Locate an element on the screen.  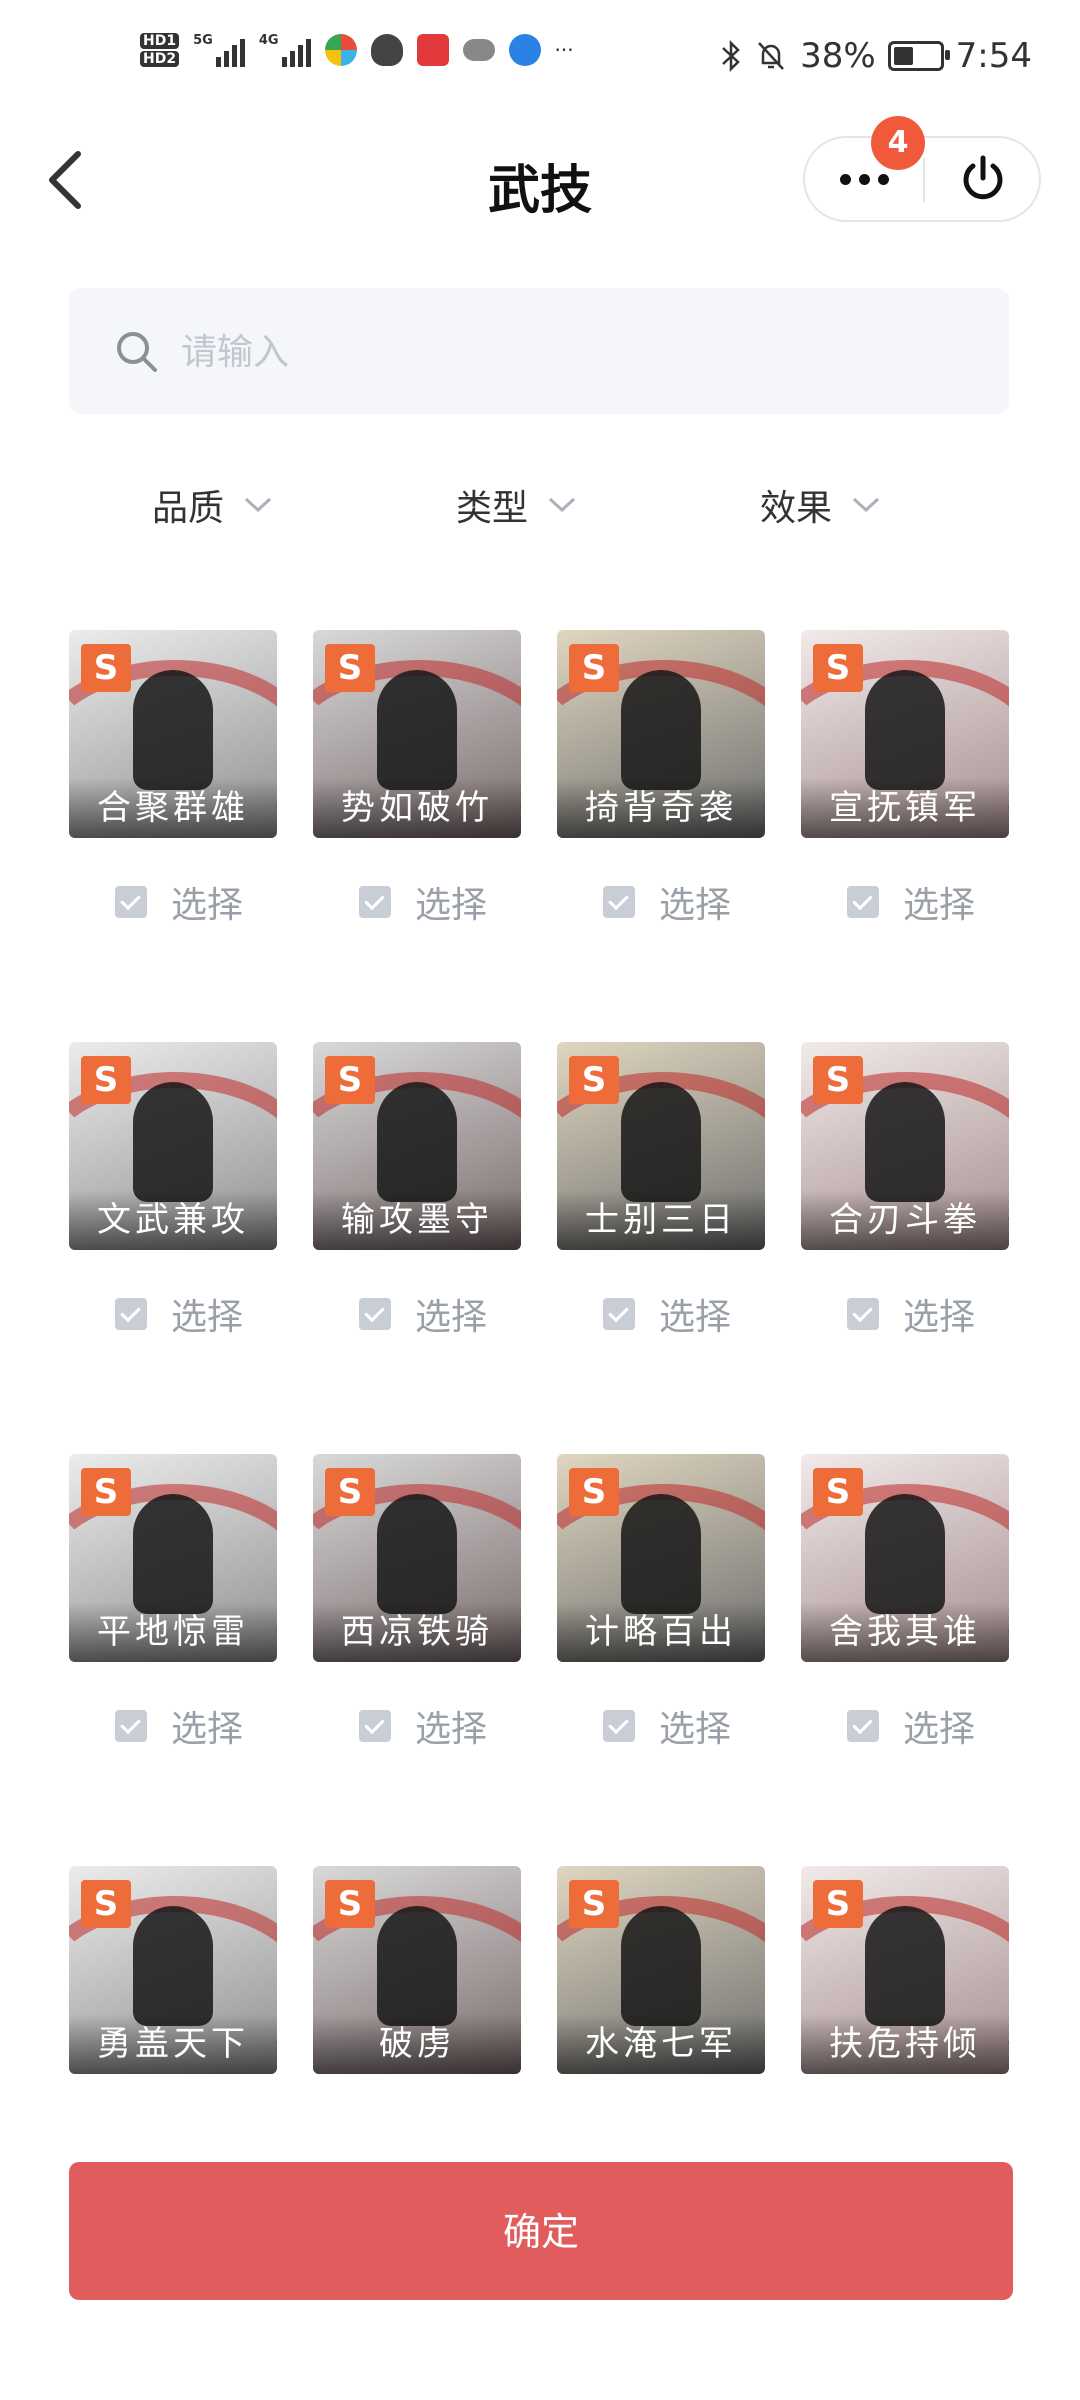
hd-indicator: HD1 HD2 is located at coordinates (160, 50).